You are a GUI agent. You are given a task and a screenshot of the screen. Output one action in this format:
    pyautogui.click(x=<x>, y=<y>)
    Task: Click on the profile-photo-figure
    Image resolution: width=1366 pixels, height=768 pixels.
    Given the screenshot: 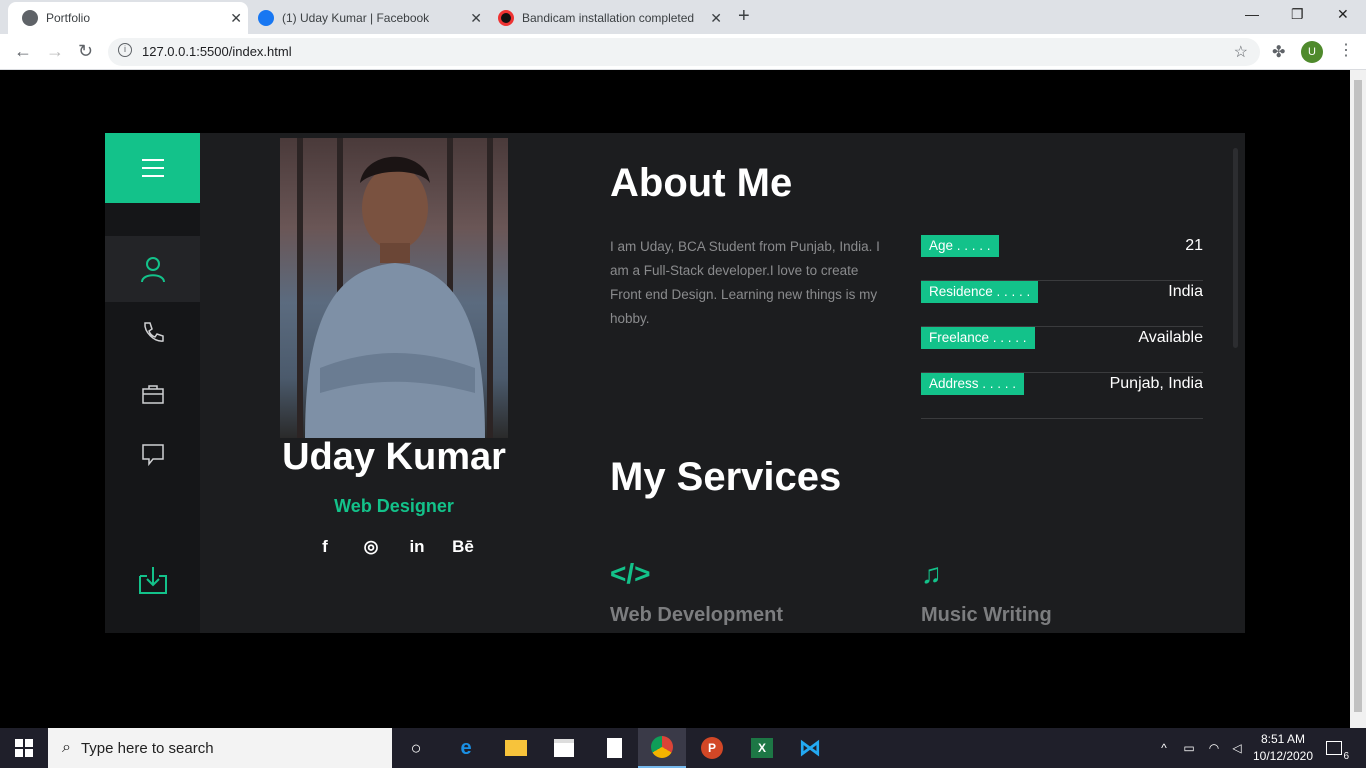 What is the action you would take?
    pyautogui.click(x=395, y=288)
    